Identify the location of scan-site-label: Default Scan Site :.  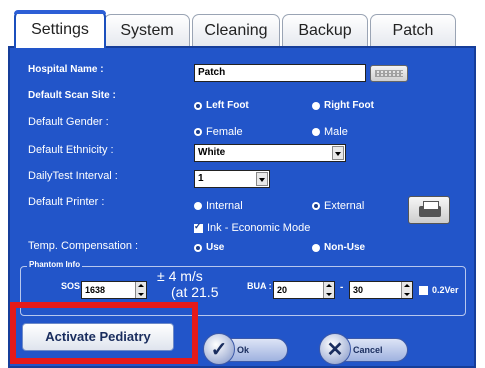
(72, 95).